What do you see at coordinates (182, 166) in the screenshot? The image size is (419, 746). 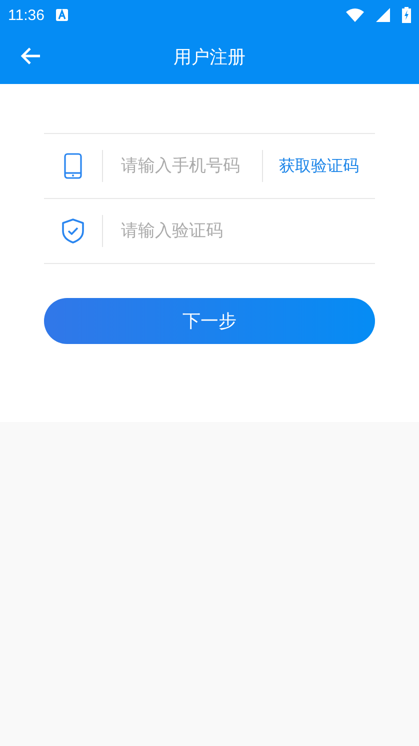 I see `phone-input-field: 请输入手机号码` at bounding box center [182, 166].